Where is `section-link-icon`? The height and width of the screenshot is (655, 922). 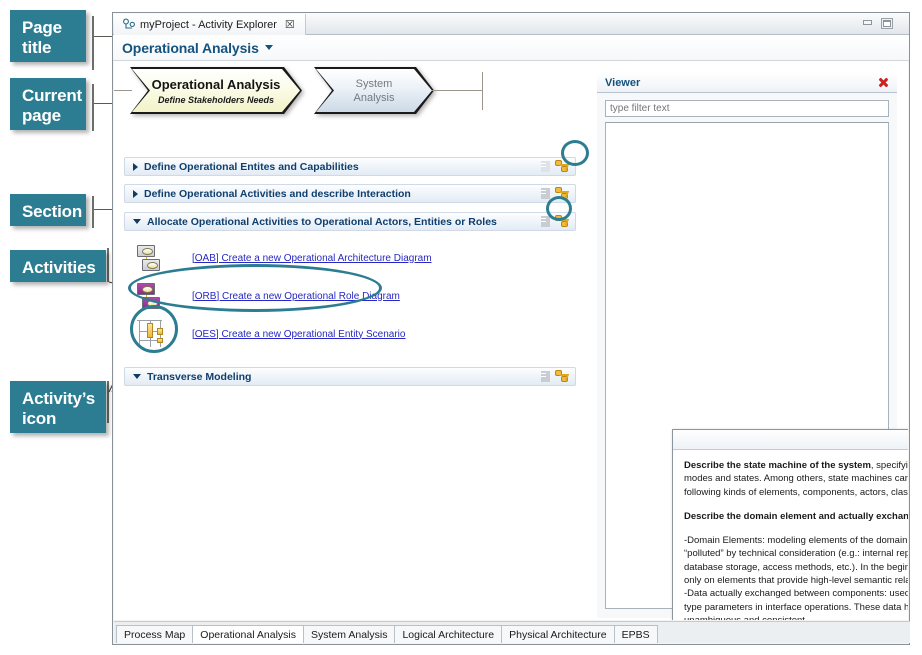
section-link-icon is located at coordinates (562, 376).